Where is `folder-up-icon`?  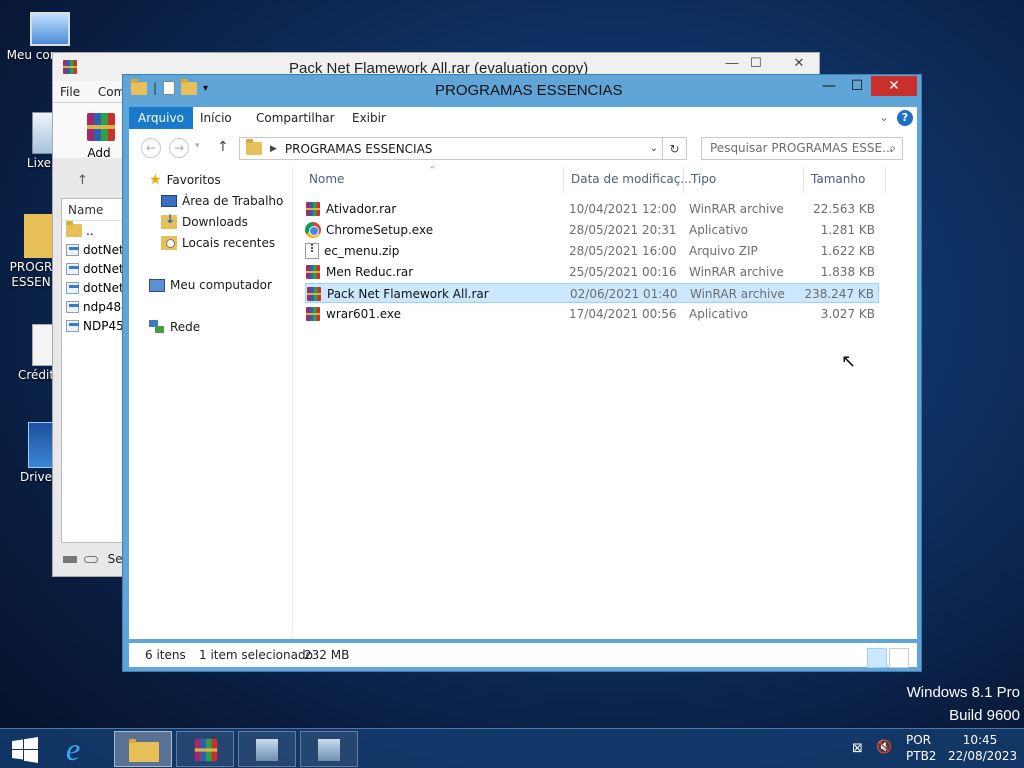
folder-up-icon is located at coordinates (74, 229).